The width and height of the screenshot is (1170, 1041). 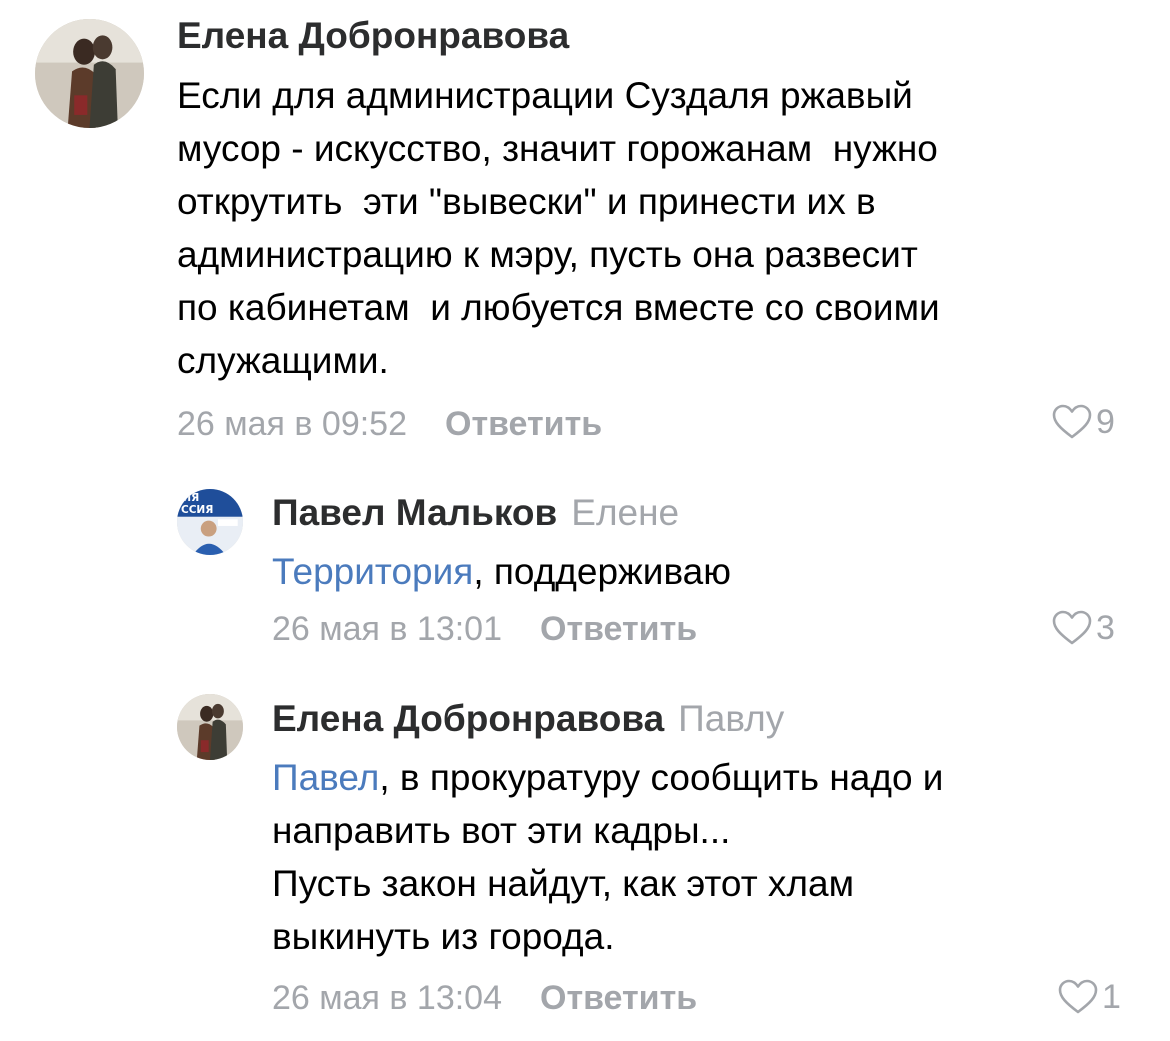 I want to click on reply-to-label: Павлу, so click(x=731, y=718).